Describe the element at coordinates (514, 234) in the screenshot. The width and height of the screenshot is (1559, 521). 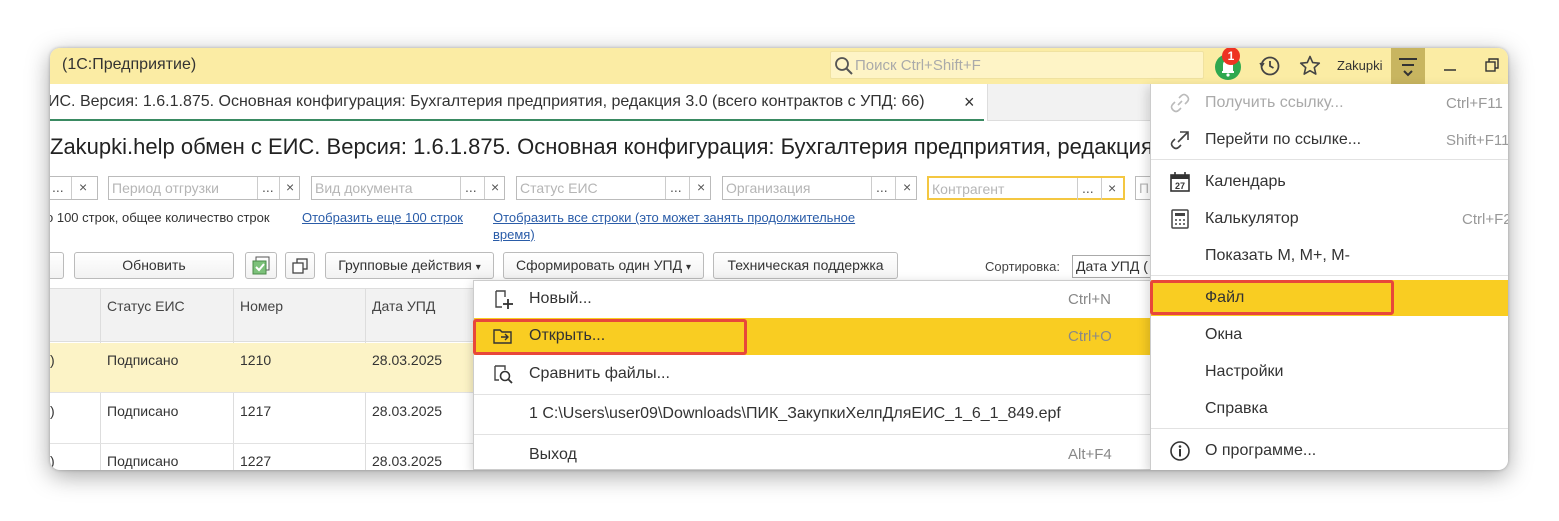
I see `show-all-link-cont: время)` at that location.